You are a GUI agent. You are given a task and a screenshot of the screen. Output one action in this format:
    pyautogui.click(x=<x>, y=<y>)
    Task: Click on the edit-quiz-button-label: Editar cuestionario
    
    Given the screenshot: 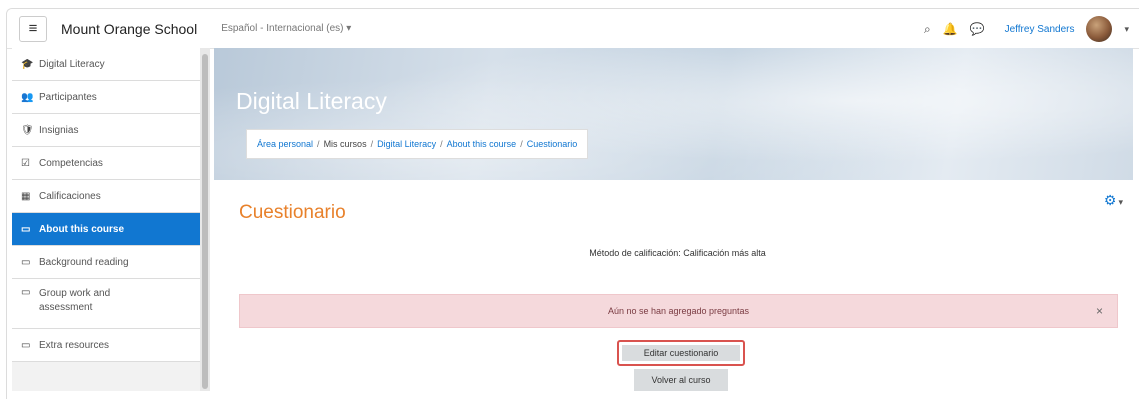 What is the action you would take?
    pyautogui.click(x=681, y=353)
    